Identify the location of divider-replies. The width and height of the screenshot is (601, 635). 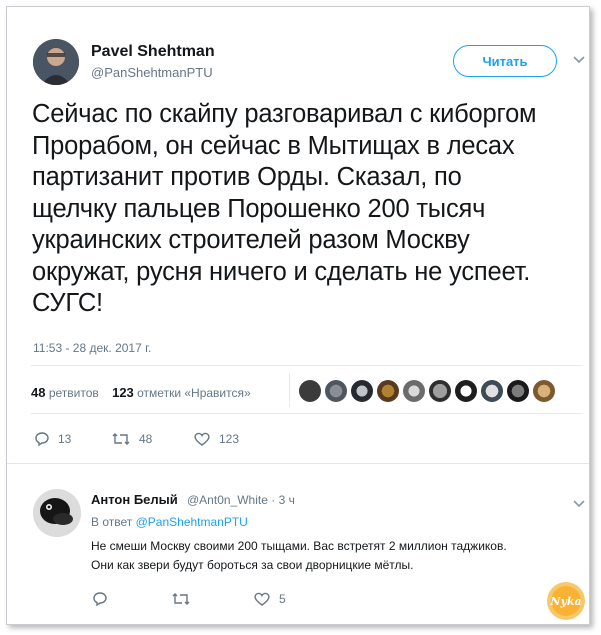
(298, 463).